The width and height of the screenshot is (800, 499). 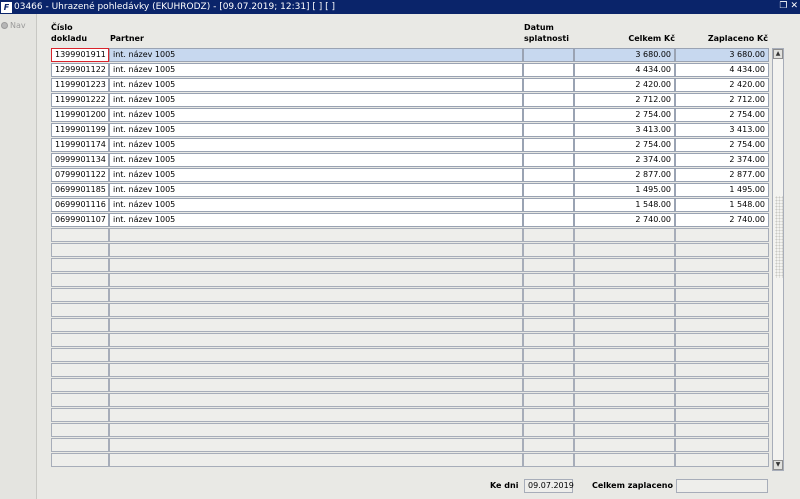 I want to click on total-cell: 2 877.00, so click(x=624, y=175).